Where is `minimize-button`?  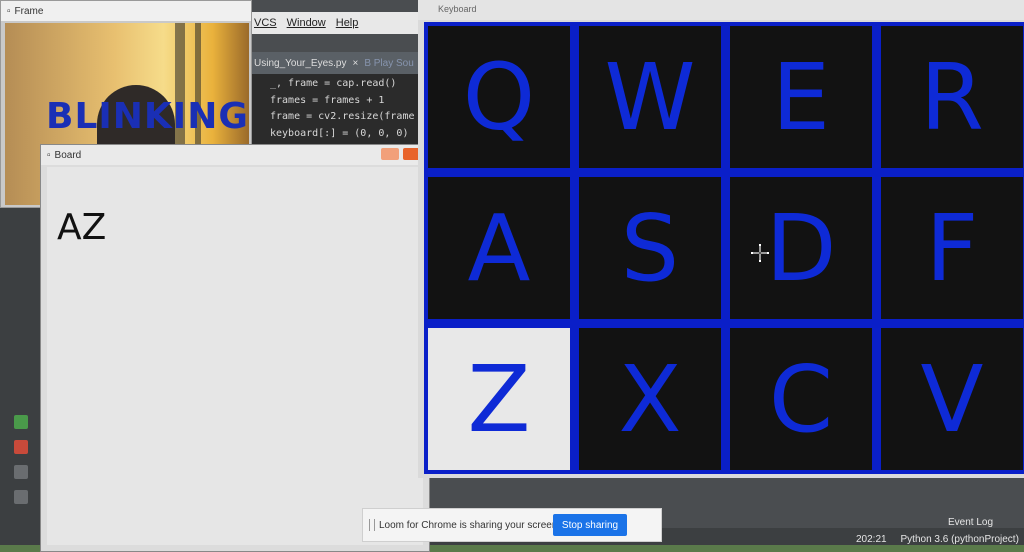 minimize-button is located at coordinates (390, 154).